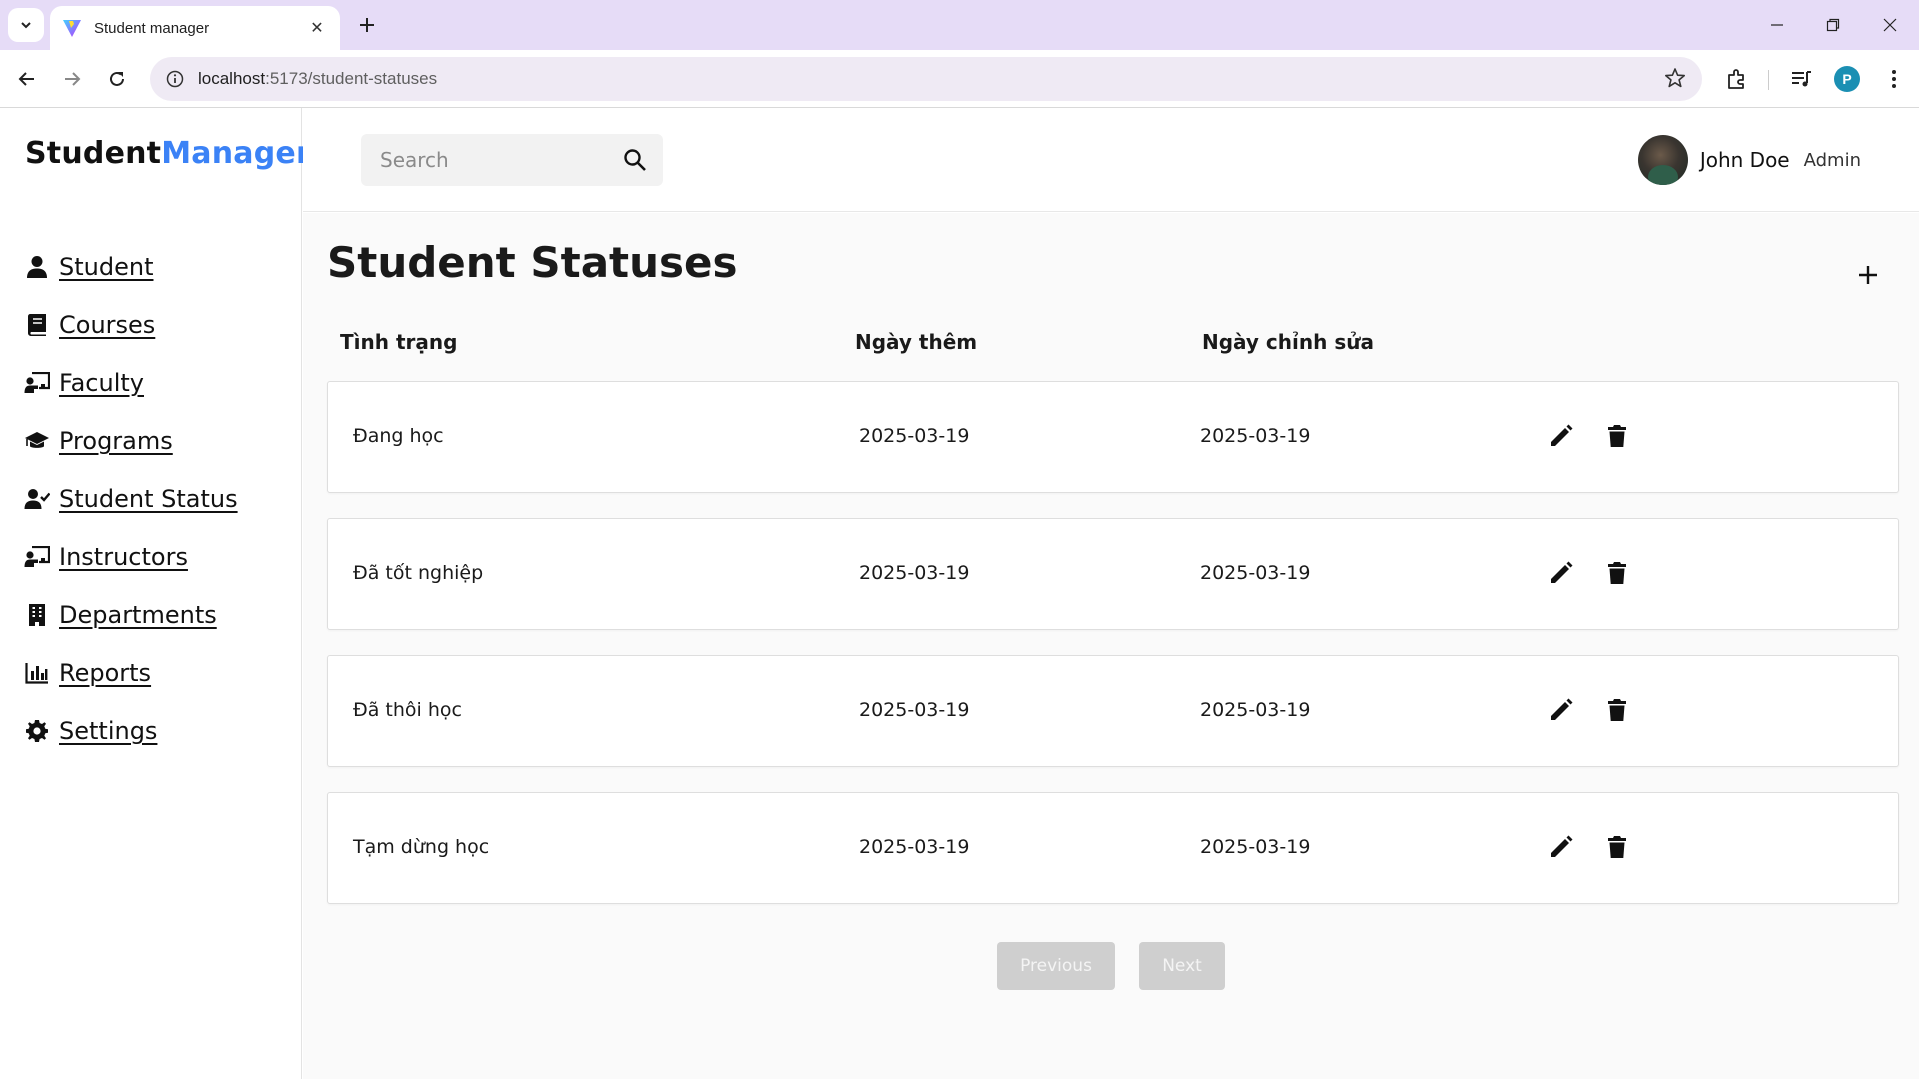 This screenshot has height=1079, width=1919. I want to click on more-vertical-icon, so click(1894, 79).